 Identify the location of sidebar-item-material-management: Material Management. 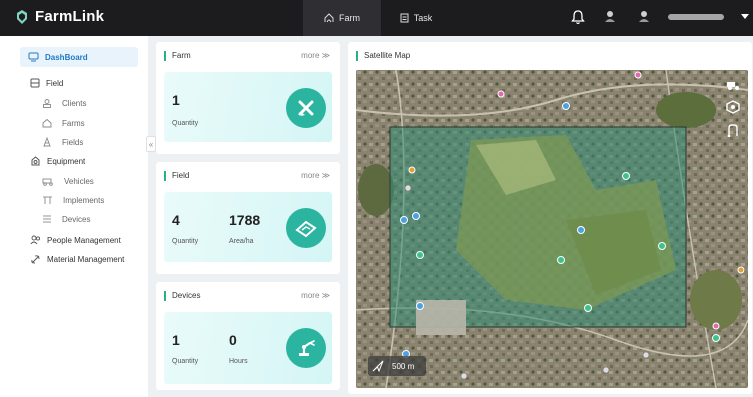
(77, 259).